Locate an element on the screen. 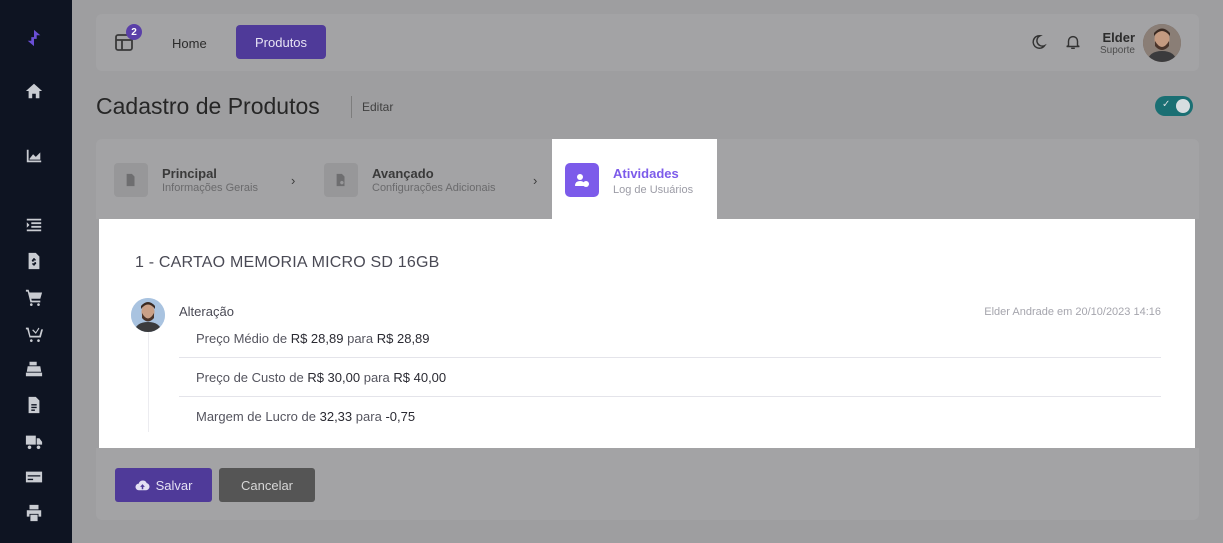  file-edit-icon is located at coordinates (131, 180).